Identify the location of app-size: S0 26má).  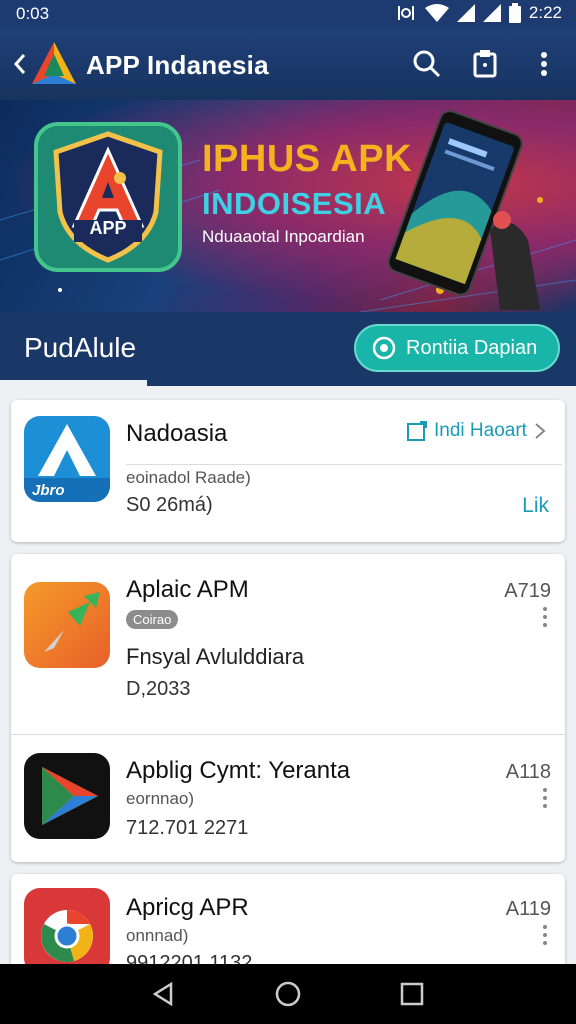
(169, 505).